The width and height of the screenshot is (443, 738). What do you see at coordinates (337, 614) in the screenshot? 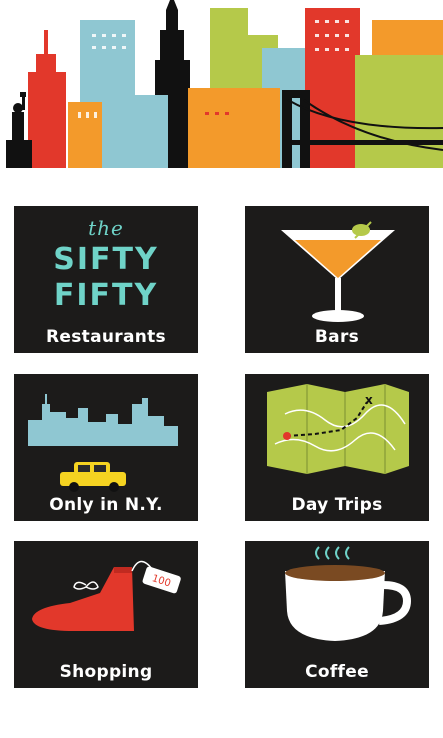
I see `tile-coffee: Coffee` at bounding box center [337, 614].